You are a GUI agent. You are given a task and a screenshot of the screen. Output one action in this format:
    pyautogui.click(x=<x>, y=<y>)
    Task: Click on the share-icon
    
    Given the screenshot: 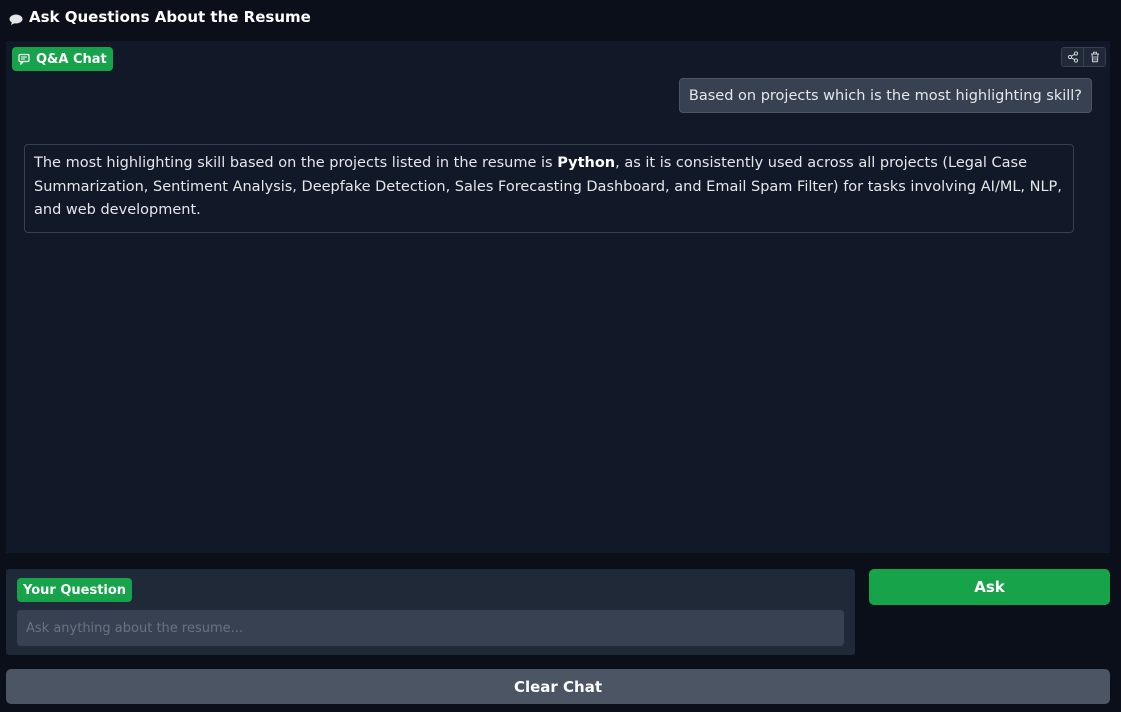 What is the action you would take?
    pyautogui.click(x=1073, y=57)
    